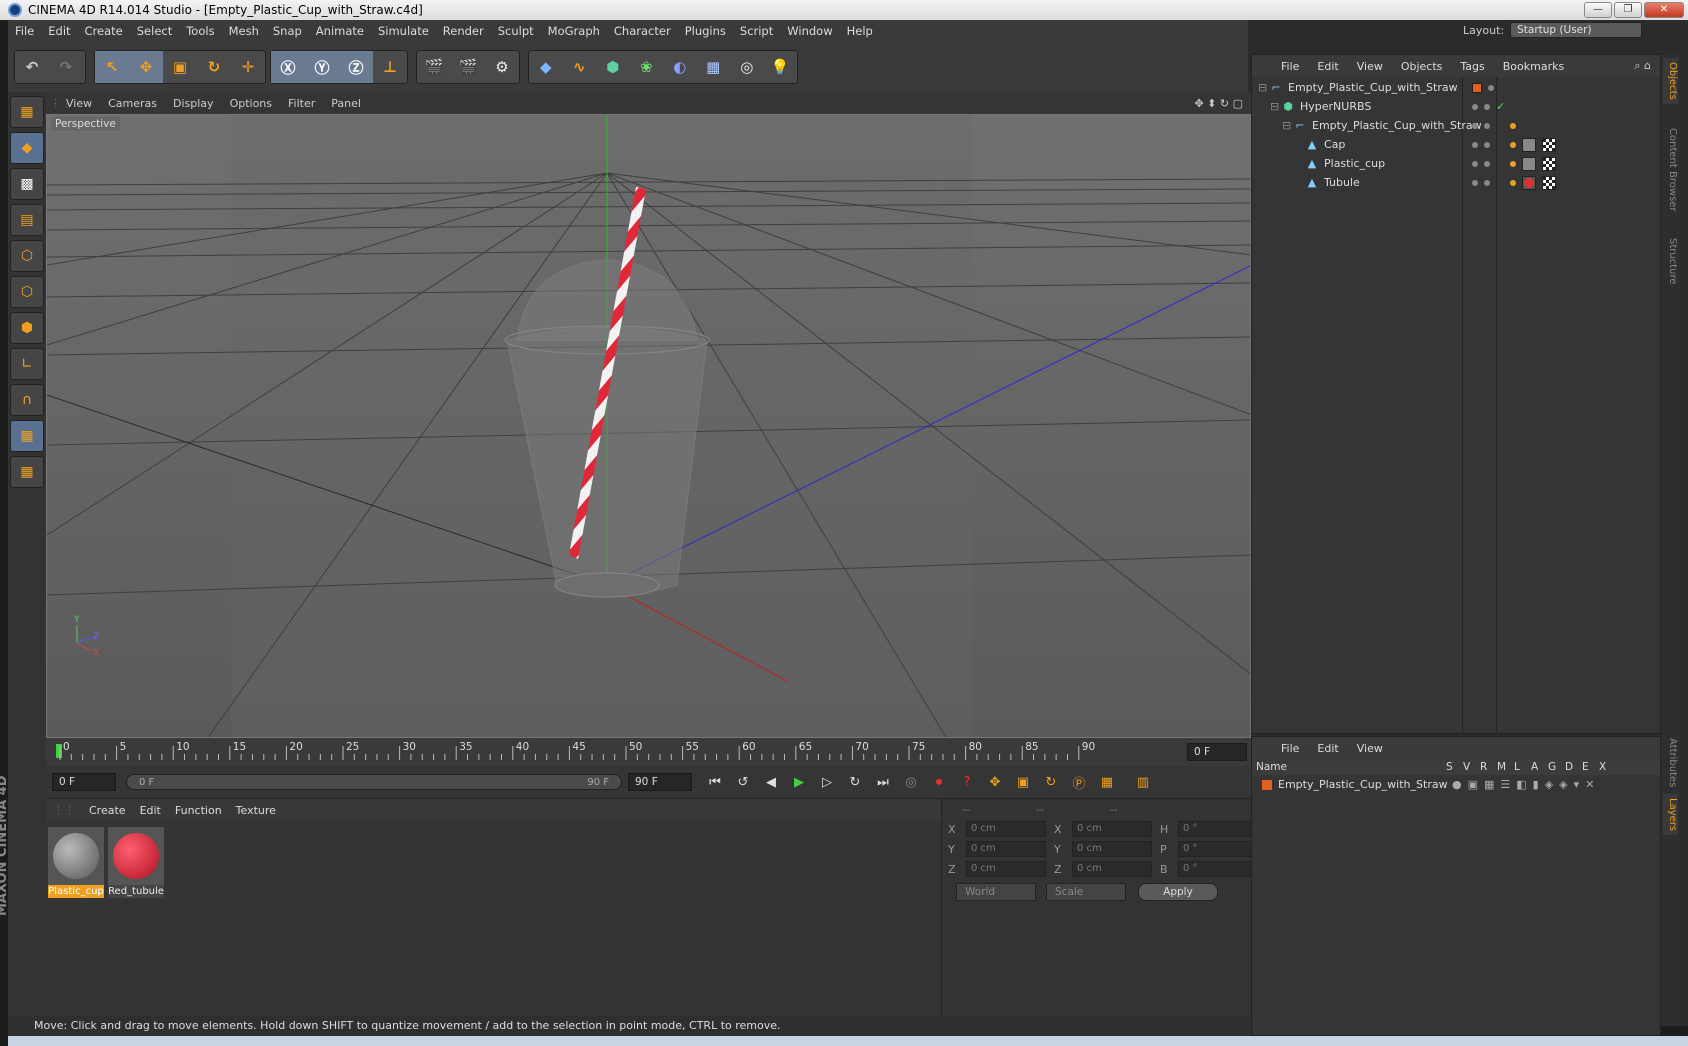 The image size is (1688, 1046). I want to click on current-frame-field: 0 F, so click(1217, 752).